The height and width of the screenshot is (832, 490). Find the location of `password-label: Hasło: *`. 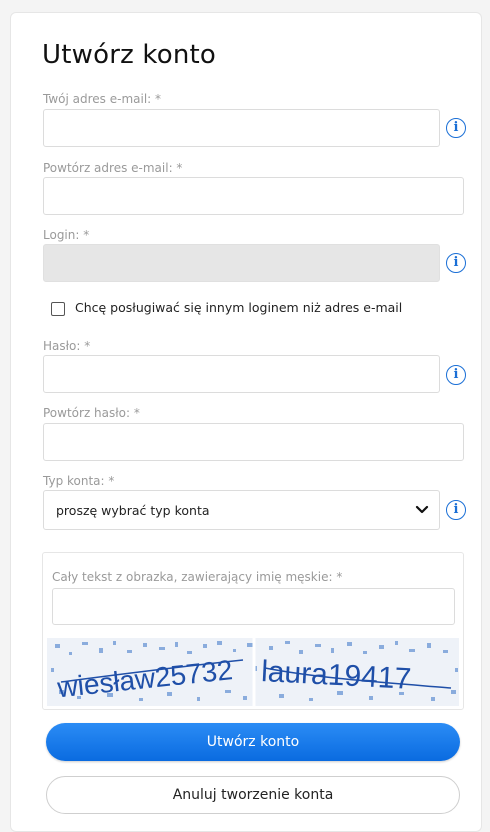

password-label: Hasło: * is located at coordinates (67, 346).